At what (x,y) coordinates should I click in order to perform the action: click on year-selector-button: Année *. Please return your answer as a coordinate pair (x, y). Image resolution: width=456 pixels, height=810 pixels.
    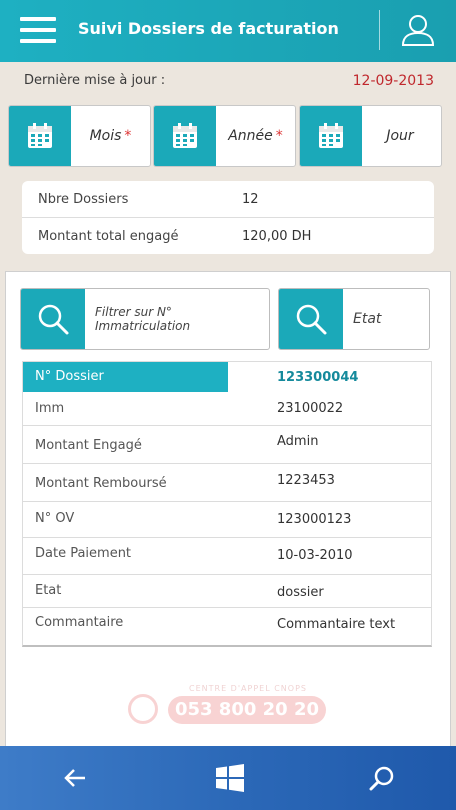
    Looking at the image, I should click on (224, 136).